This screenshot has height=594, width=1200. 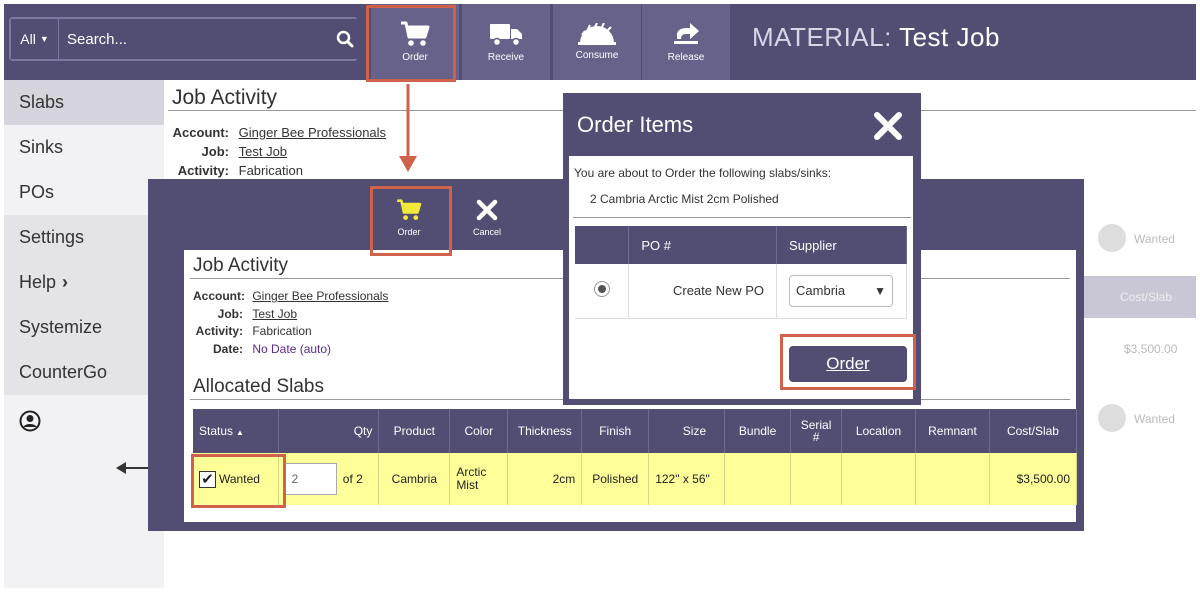 I want to click on qty-input, so click(x=311, y=479).